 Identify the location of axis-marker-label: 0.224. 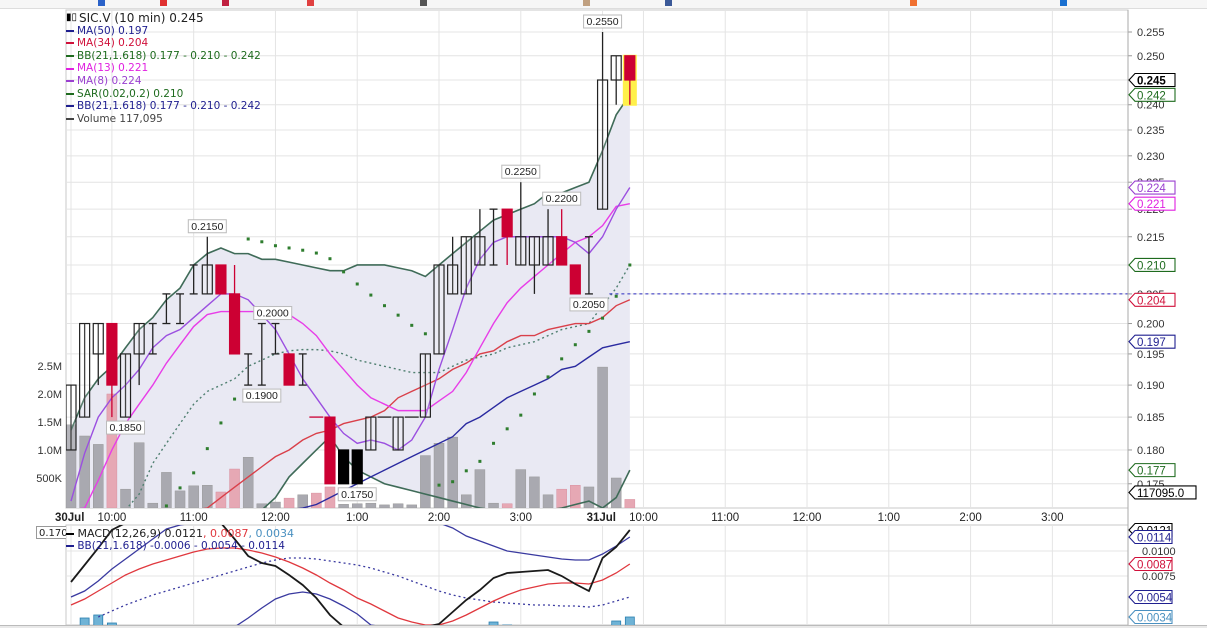
(1151, 189).